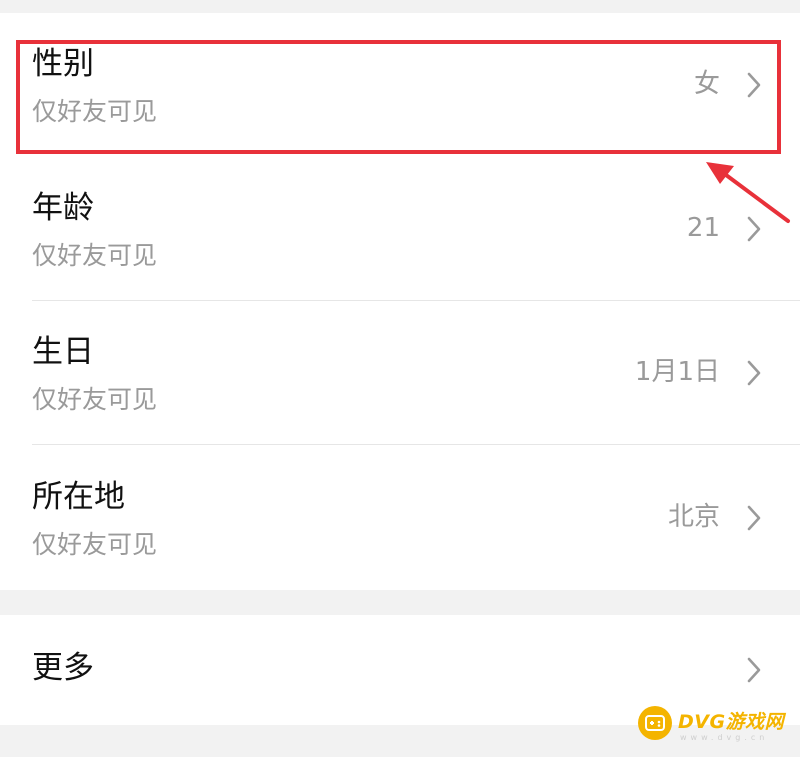 This screenshot has height=757, width=800. Describe the element at coordinates (63, 208) in the screenshot. I see `age-label: 年龄` at that location.